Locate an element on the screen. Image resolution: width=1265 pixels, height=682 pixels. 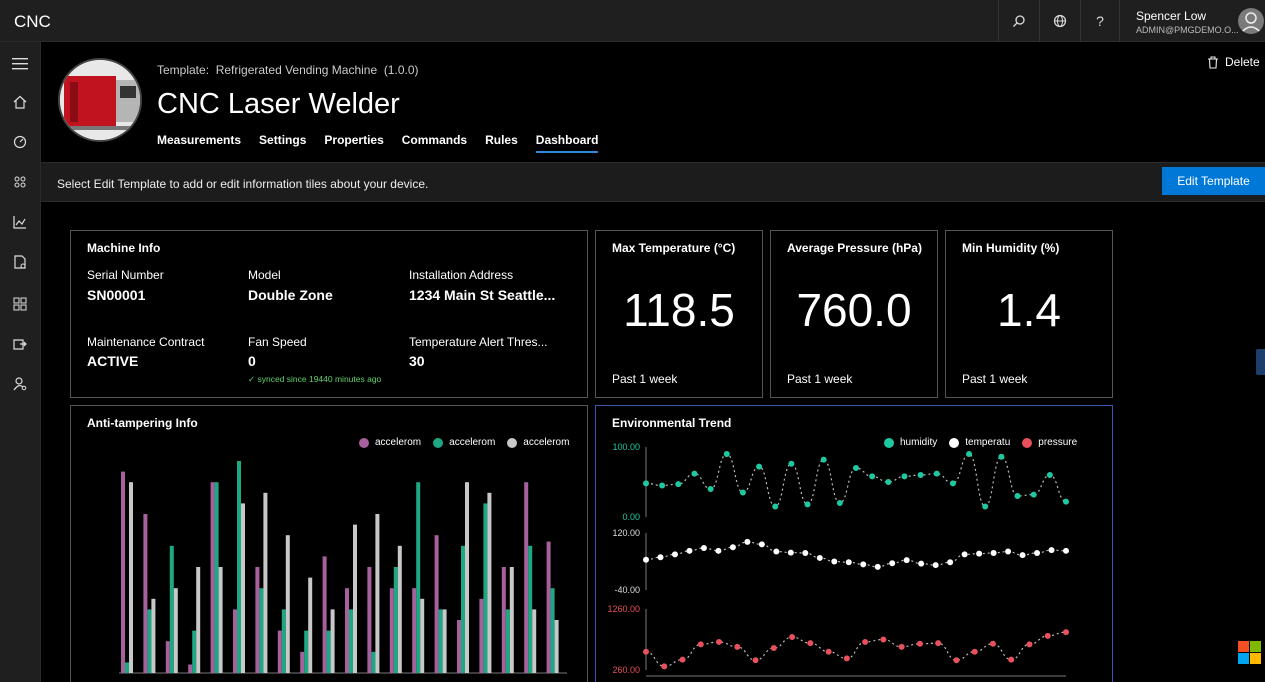
search-button is located at coordinates (1018, 21).